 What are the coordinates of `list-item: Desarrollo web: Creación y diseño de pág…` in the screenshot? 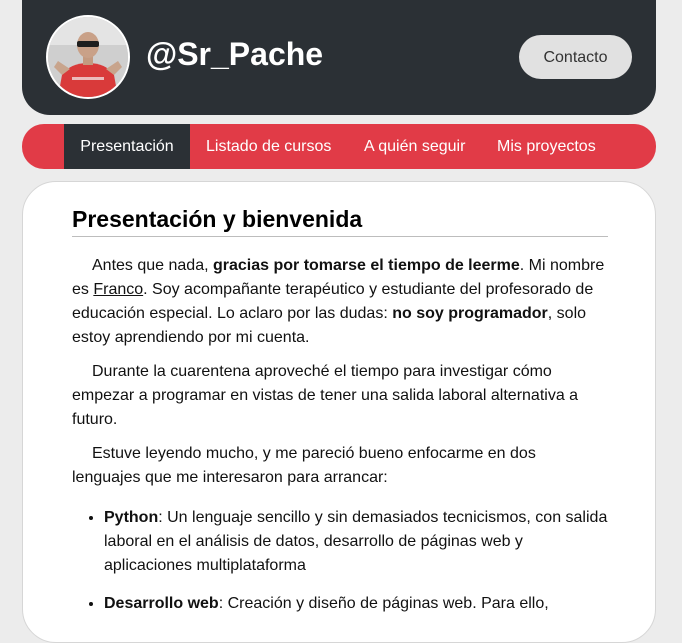 It's located at (356, 604).